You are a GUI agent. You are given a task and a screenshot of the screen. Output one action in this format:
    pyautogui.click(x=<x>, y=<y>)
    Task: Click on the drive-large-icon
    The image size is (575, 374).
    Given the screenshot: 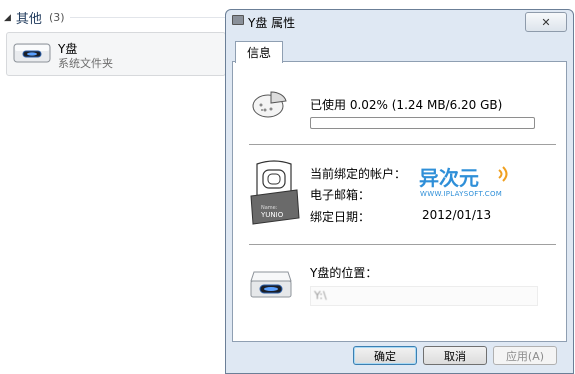 What is the action you would take?
    pyautogui.click(x=271, y=286)
    